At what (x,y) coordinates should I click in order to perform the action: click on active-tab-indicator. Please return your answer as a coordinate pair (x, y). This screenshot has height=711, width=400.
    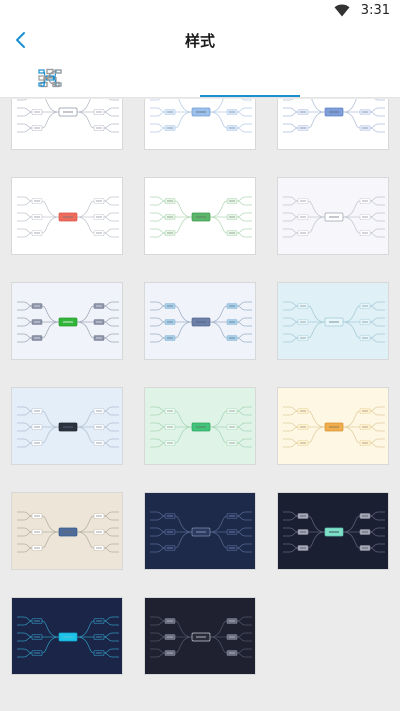
    Looking at the image, I should click on (250, 96).